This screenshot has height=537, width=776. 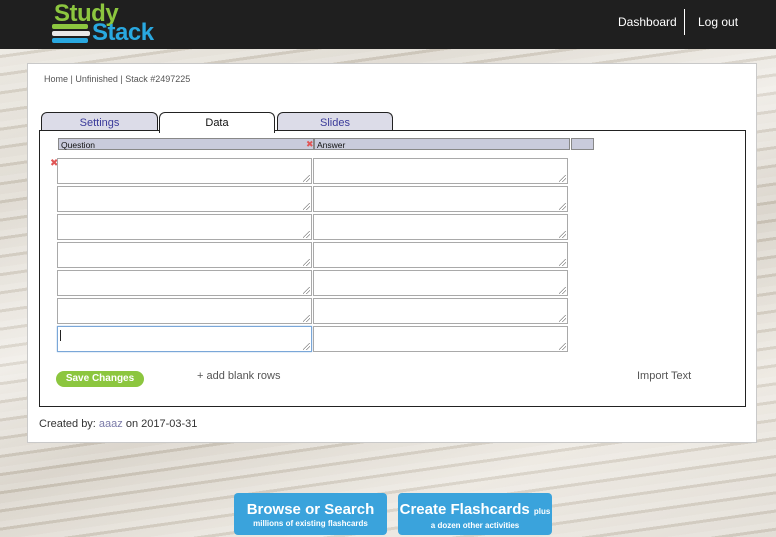 I want to click on browse-main-label: Browse or Search, so click(x=310, y=509).